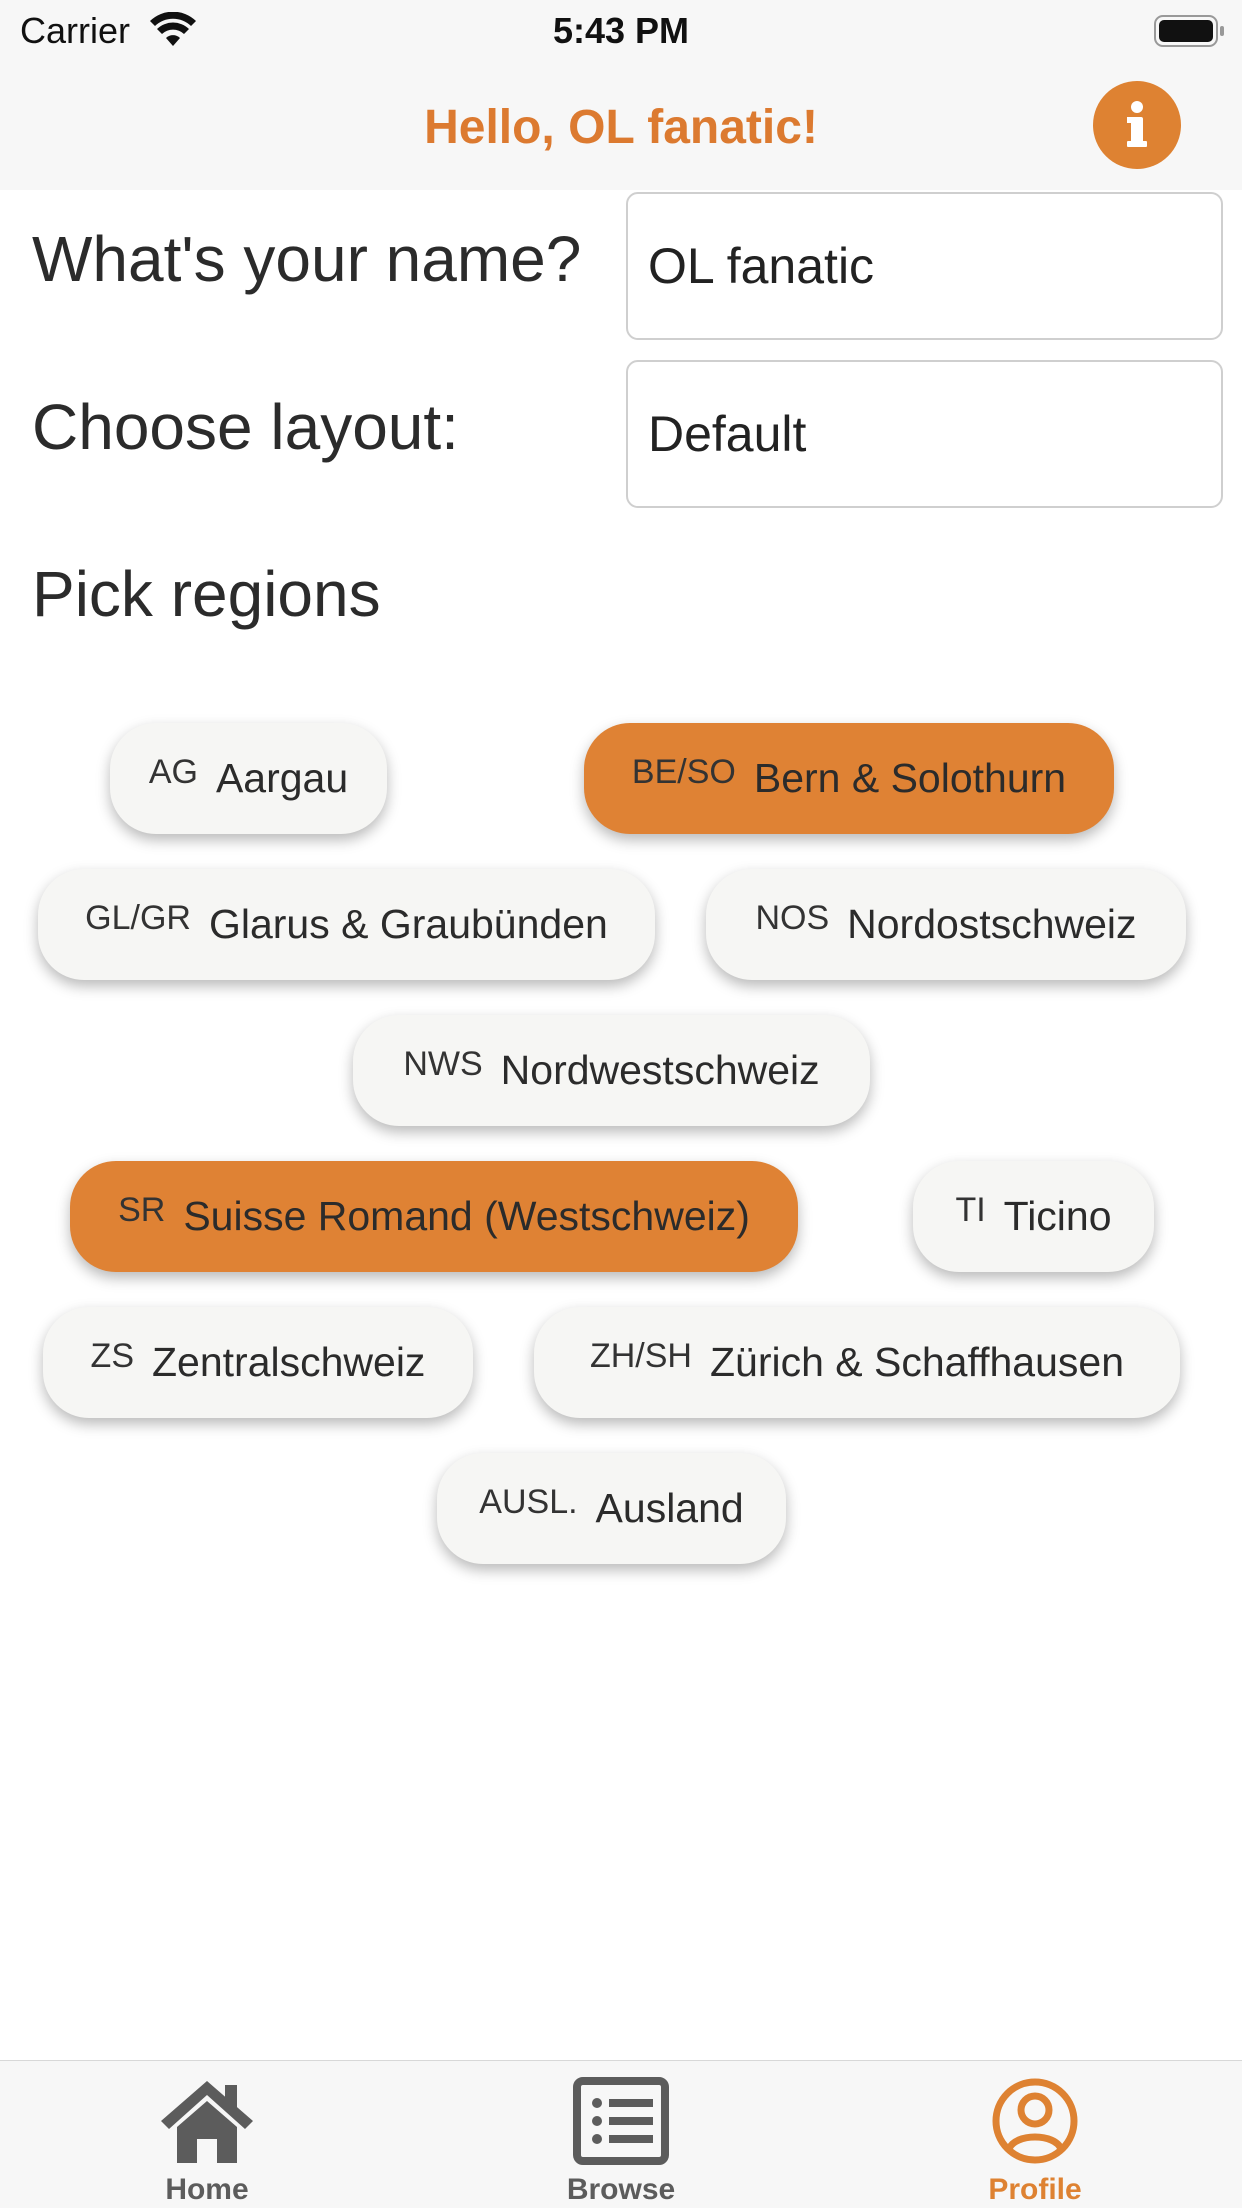 This screenshot has height=2208, width=1242. Describe the element at coordinates (910, 778) in the screenshot. I see `region-name: Bern & Solothurn` at that location.